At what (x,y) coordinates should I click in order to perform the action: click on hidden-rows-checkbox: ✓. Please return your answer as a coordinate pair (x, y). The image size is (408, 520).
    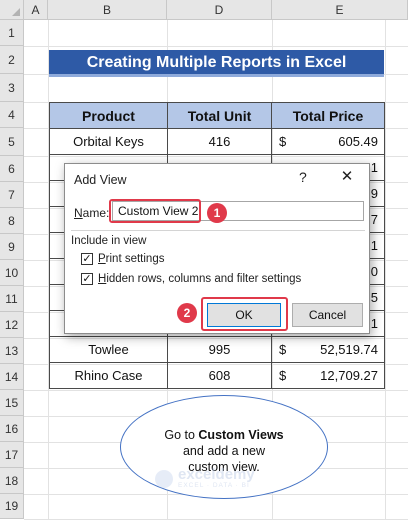
    Looking at the image, I should click on (87, 279).